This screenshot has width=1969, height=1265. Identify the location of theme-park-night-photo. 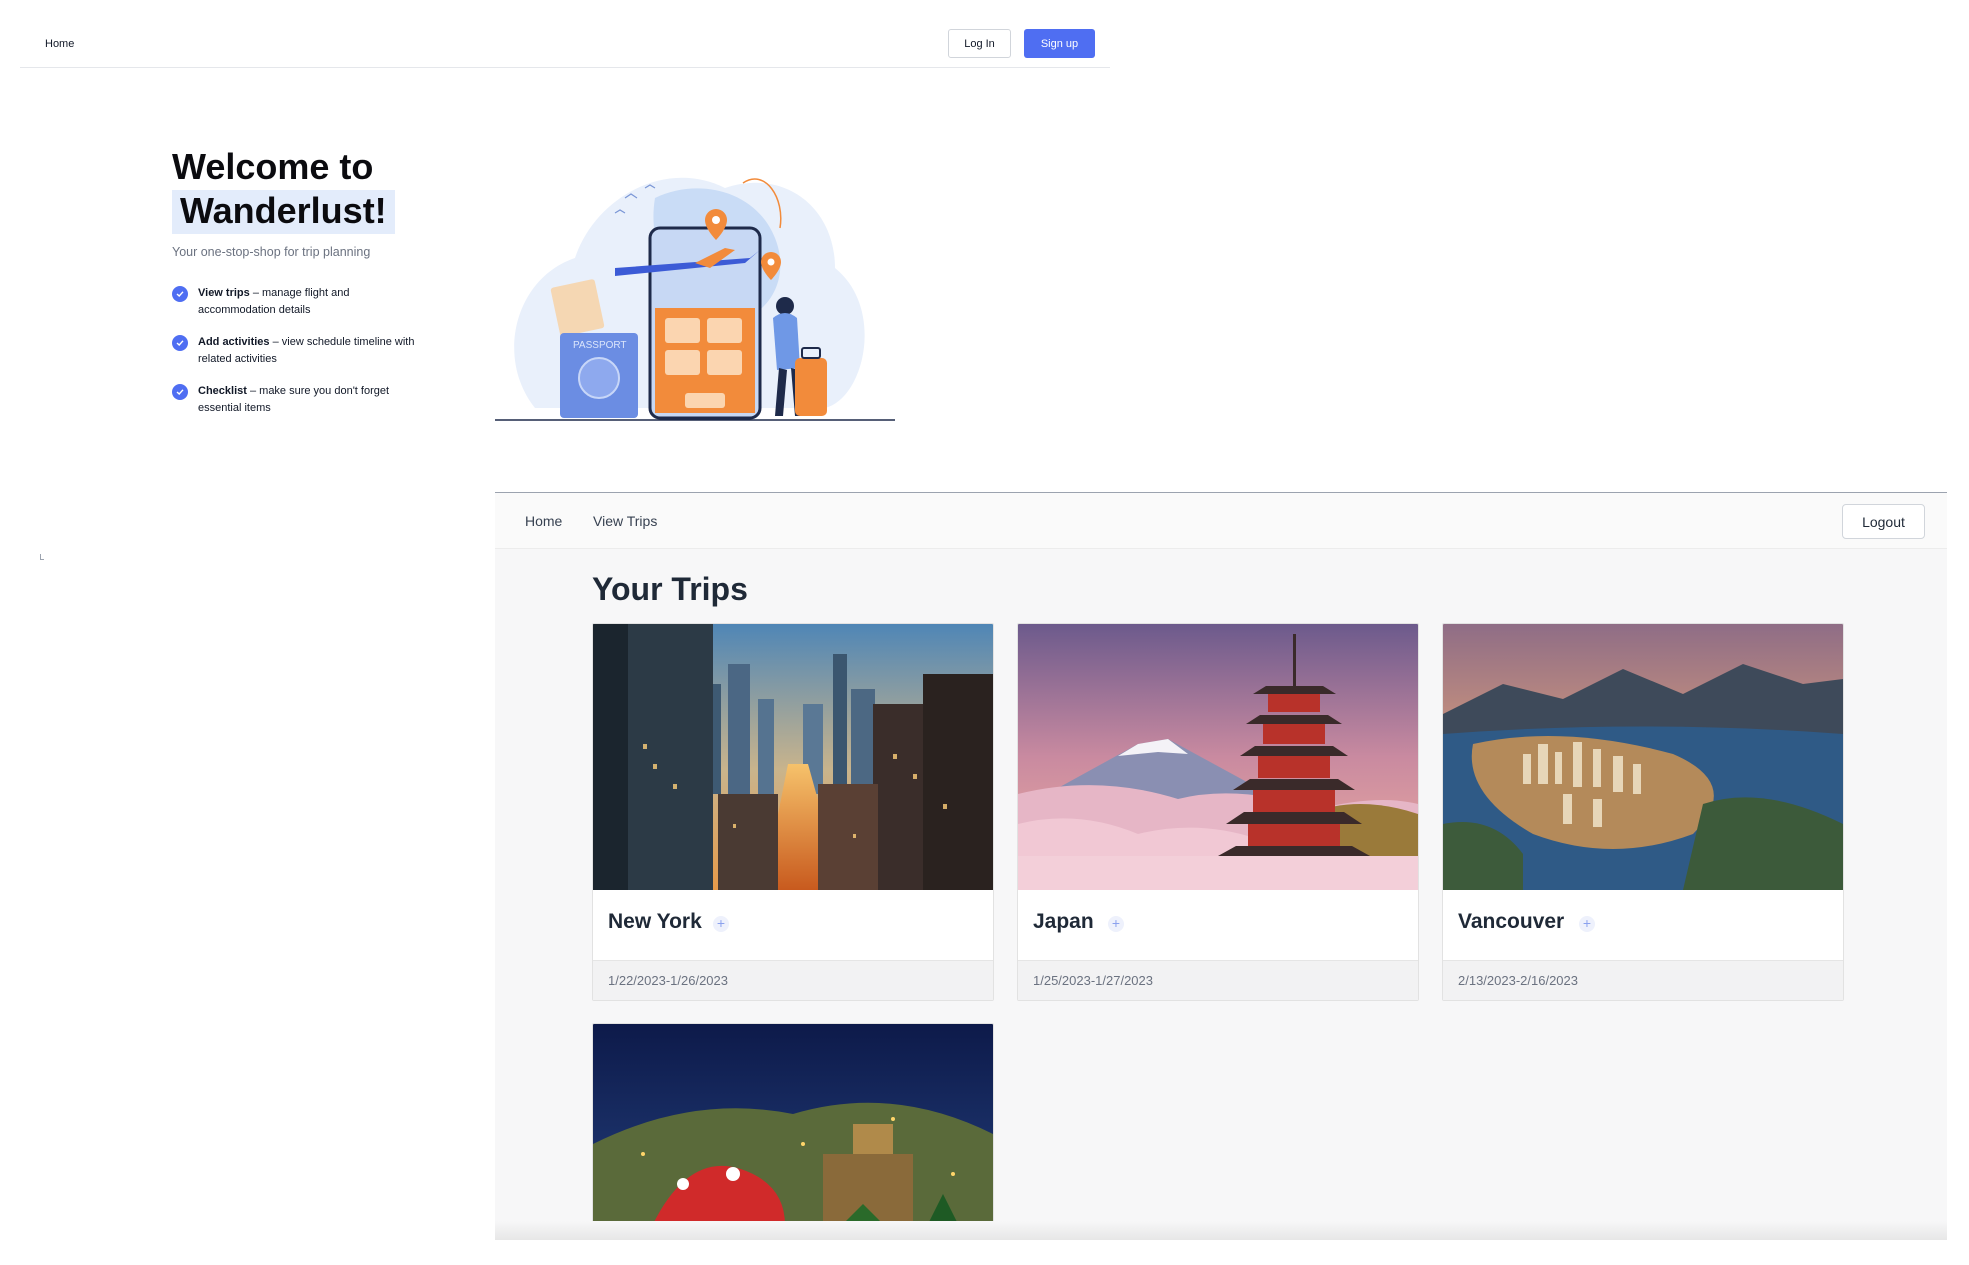
(793, 1132).